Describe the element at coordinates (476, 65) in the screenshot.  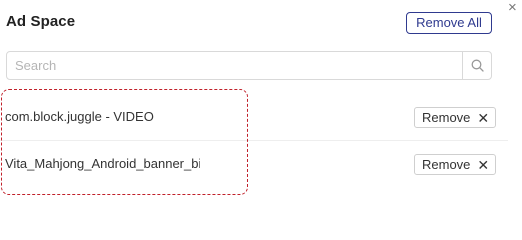
I see `search-icon` at that location.